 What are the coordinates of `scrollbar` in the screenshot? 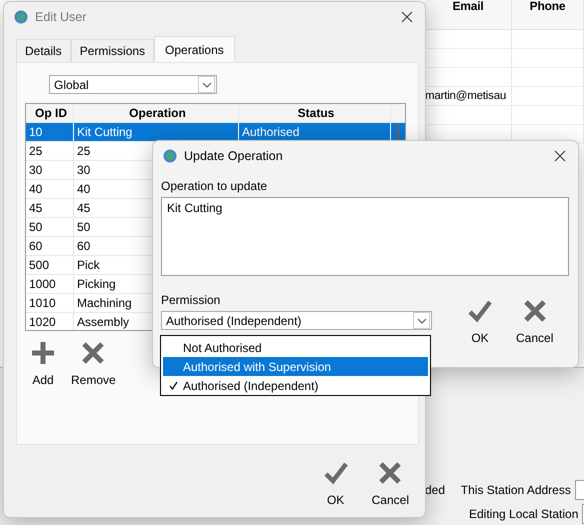 It's located at (398, 132).